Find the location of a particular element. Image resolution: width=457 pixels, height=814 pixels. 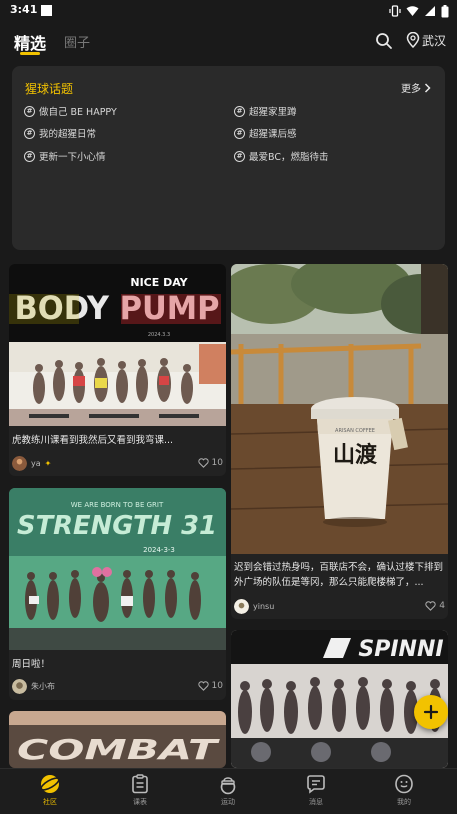

post-image: SPINNI is located at coordinates (339, 699).